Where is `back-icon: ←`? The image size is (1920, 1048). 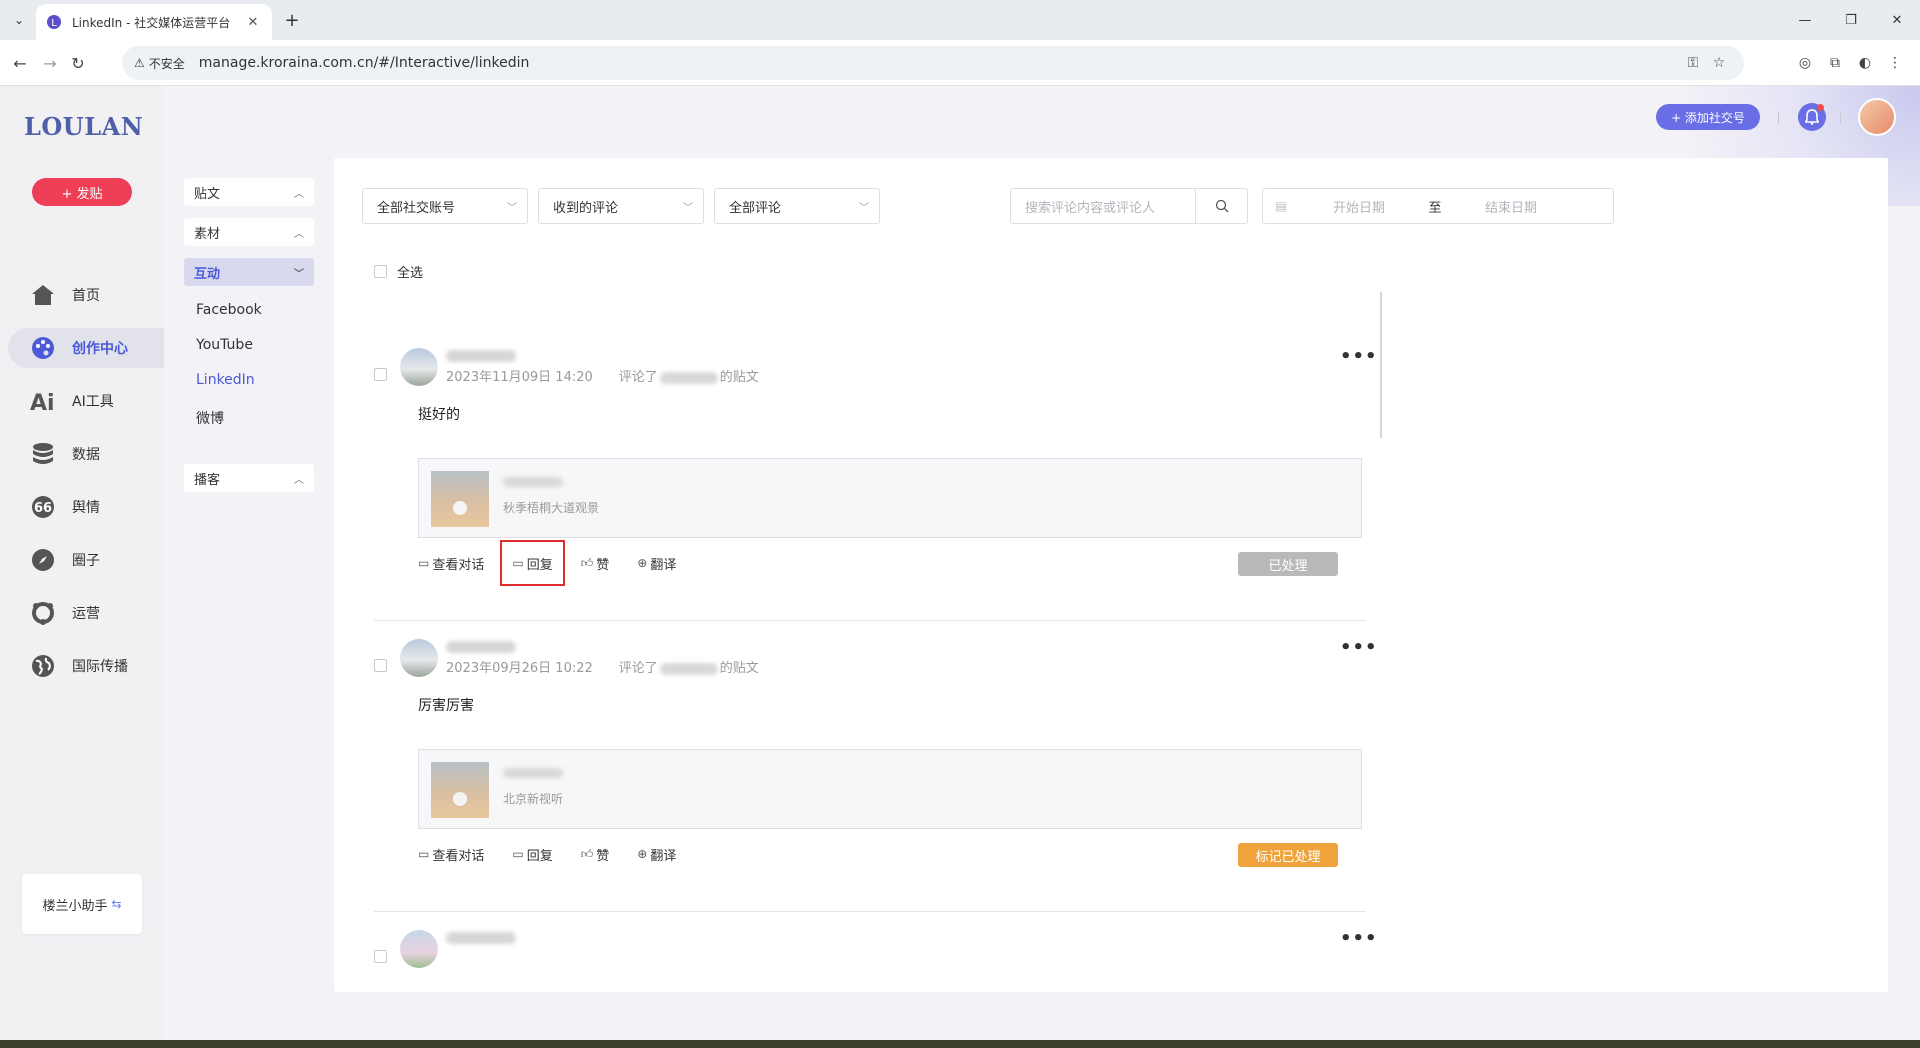
back-icon: ← is located at coordinates (20, 63).